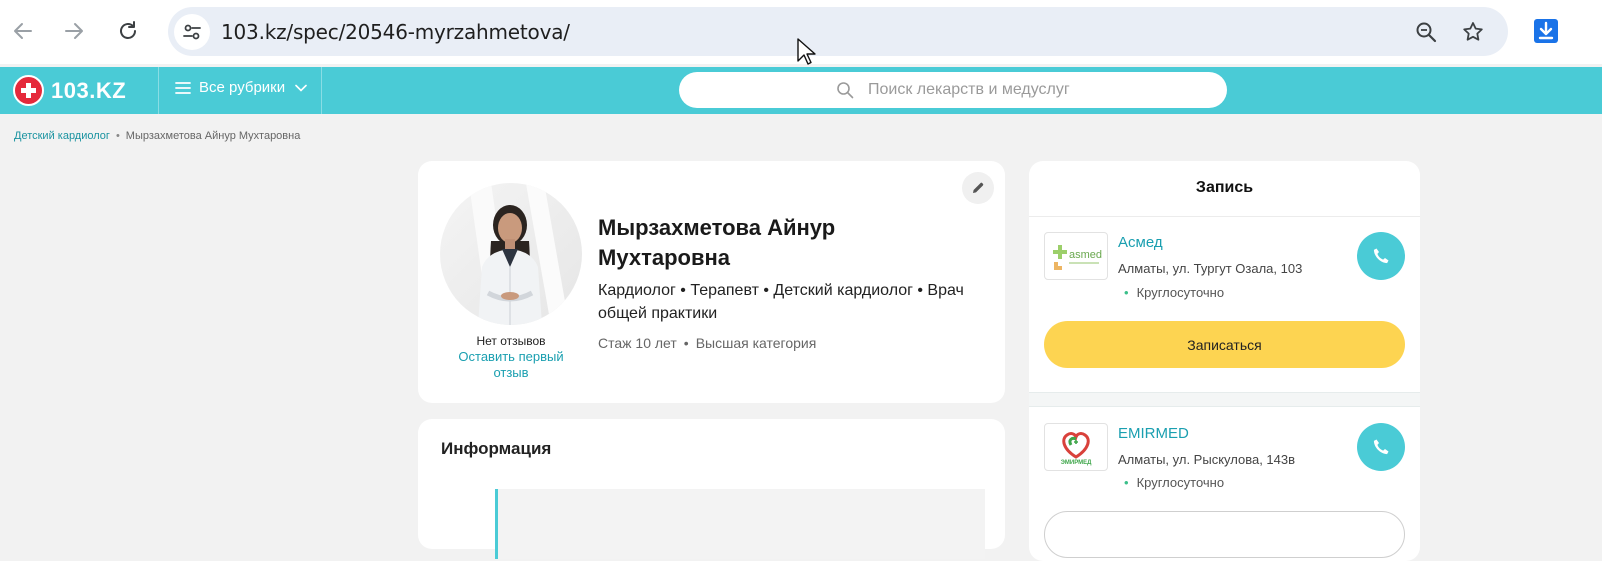  I want to click on search-icon, so click(845, 90).